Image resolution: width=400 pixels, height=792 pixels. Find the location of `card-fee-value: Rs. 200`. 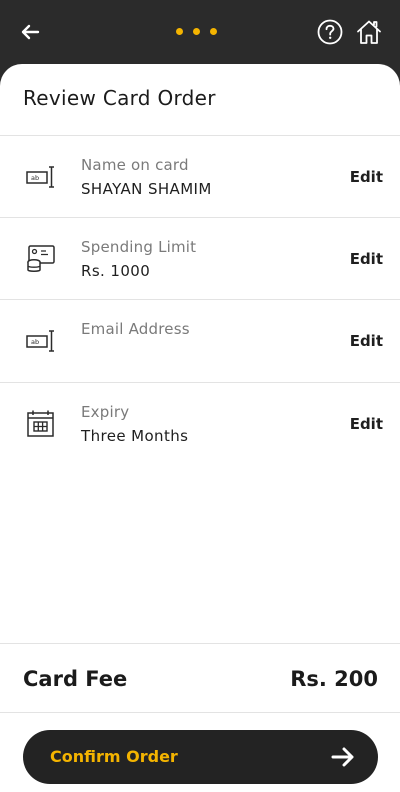

card-fee-value: Rs. 200 is located at coordinates (334, 679).